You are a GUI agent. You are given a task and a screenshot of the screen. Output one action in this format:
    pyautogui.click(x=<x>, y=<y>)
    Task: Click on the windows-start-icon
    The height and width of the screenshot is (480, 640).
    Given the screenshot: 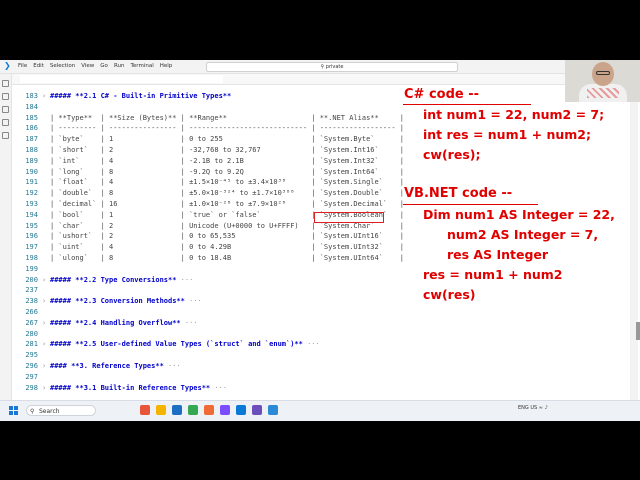 What is the action you would take?
    pyautogui.click(x=13, y=410)
    